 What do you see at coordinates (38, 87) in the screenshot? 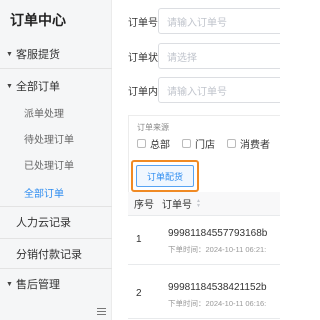
I see `sidebar-group-label: 全部订单` at bounding box center [38, 87].